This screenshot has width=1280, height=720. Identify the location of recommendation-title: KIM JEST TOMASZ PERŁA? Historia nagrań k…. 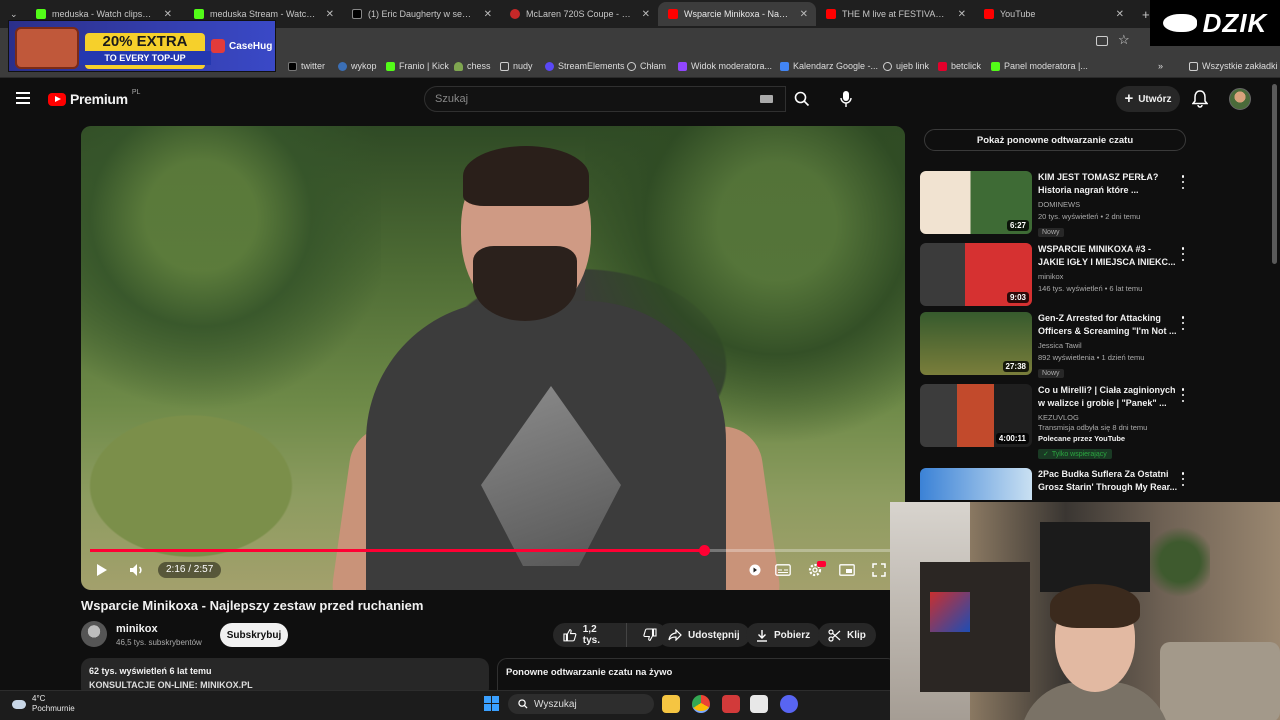
(1108, 184).